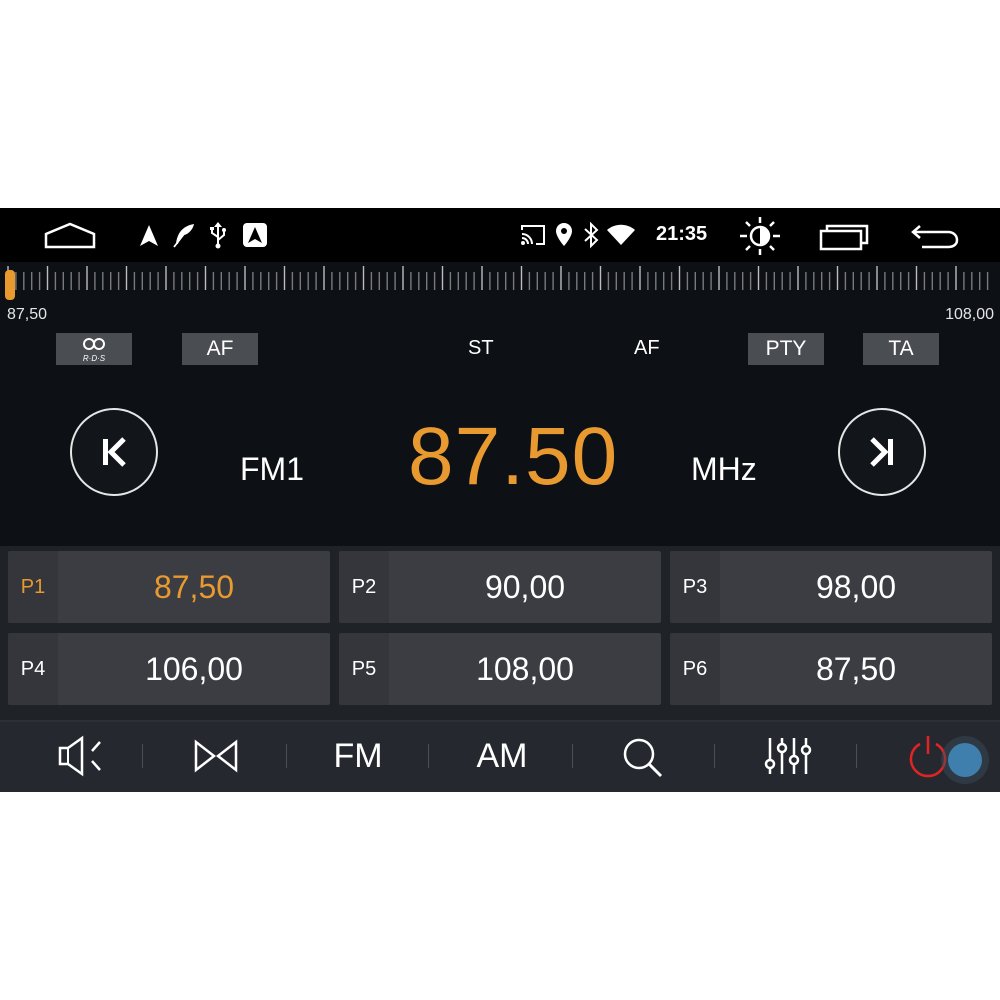 This screenshot has height=1000, width=1000. I want to click on scale-min-label: 87,50, so click(27, 314).